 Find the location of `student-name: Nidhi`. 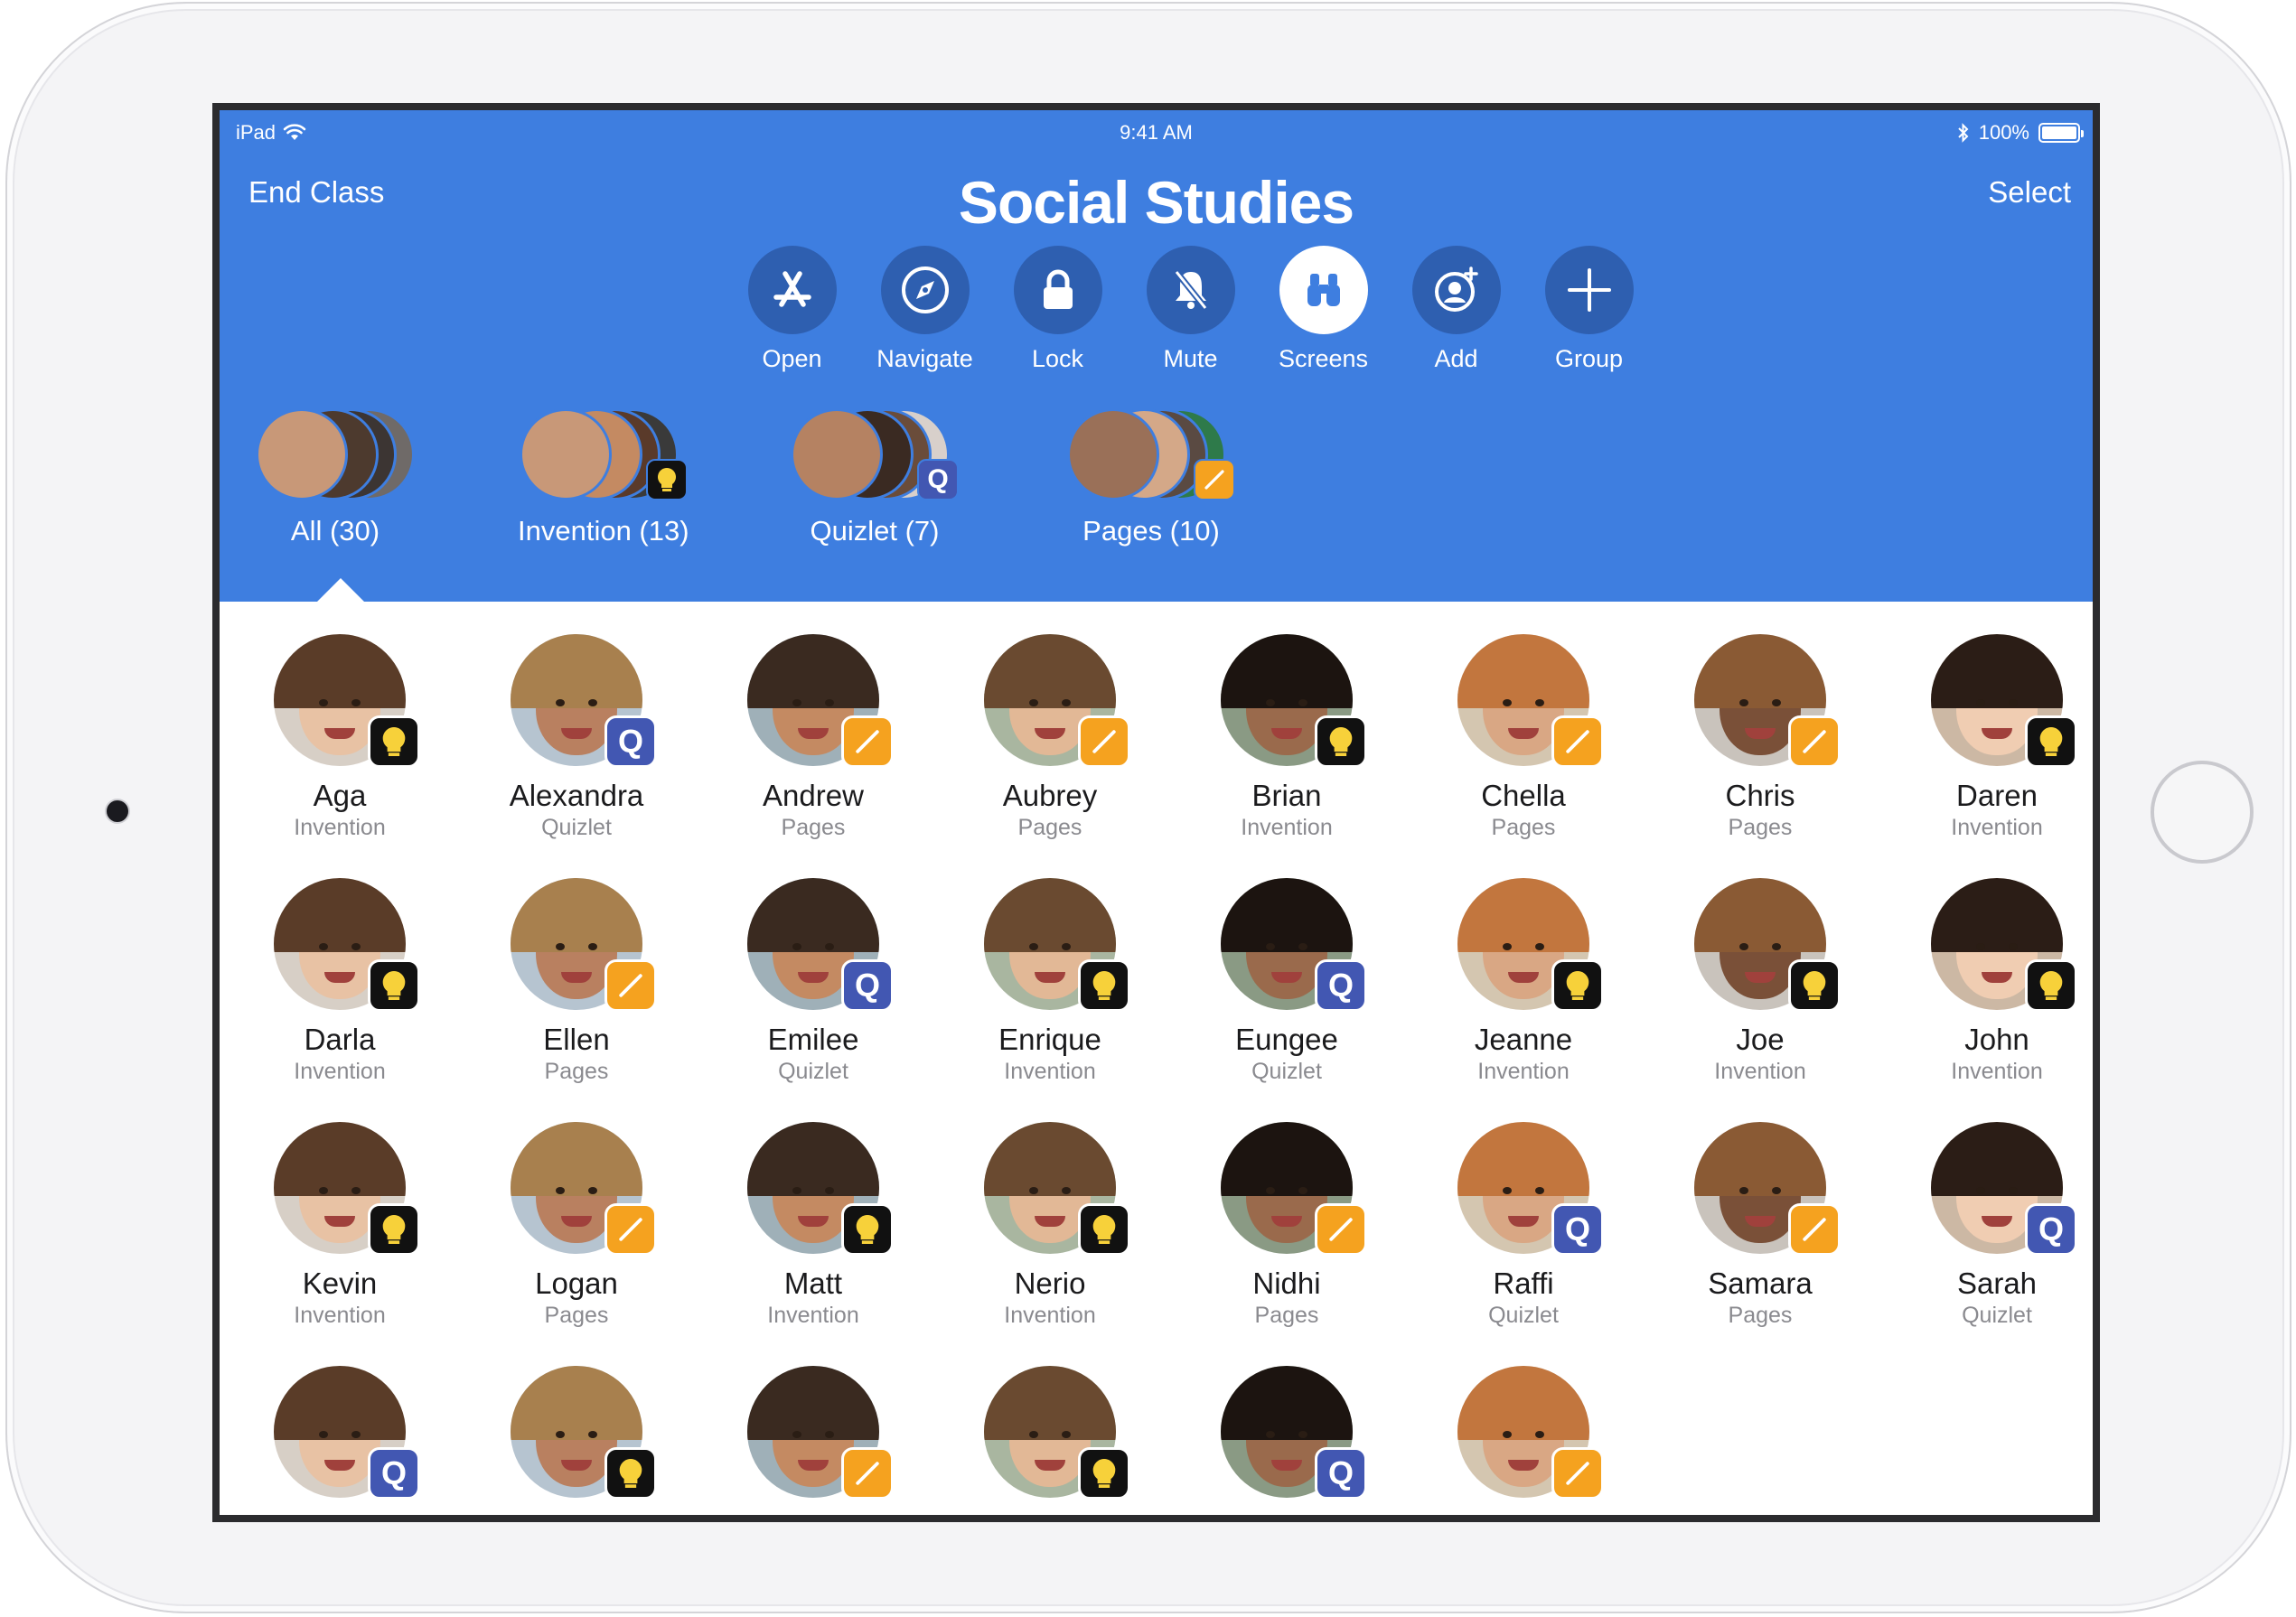

student-name: Nidhi is located at coordinates (1286, 1283).